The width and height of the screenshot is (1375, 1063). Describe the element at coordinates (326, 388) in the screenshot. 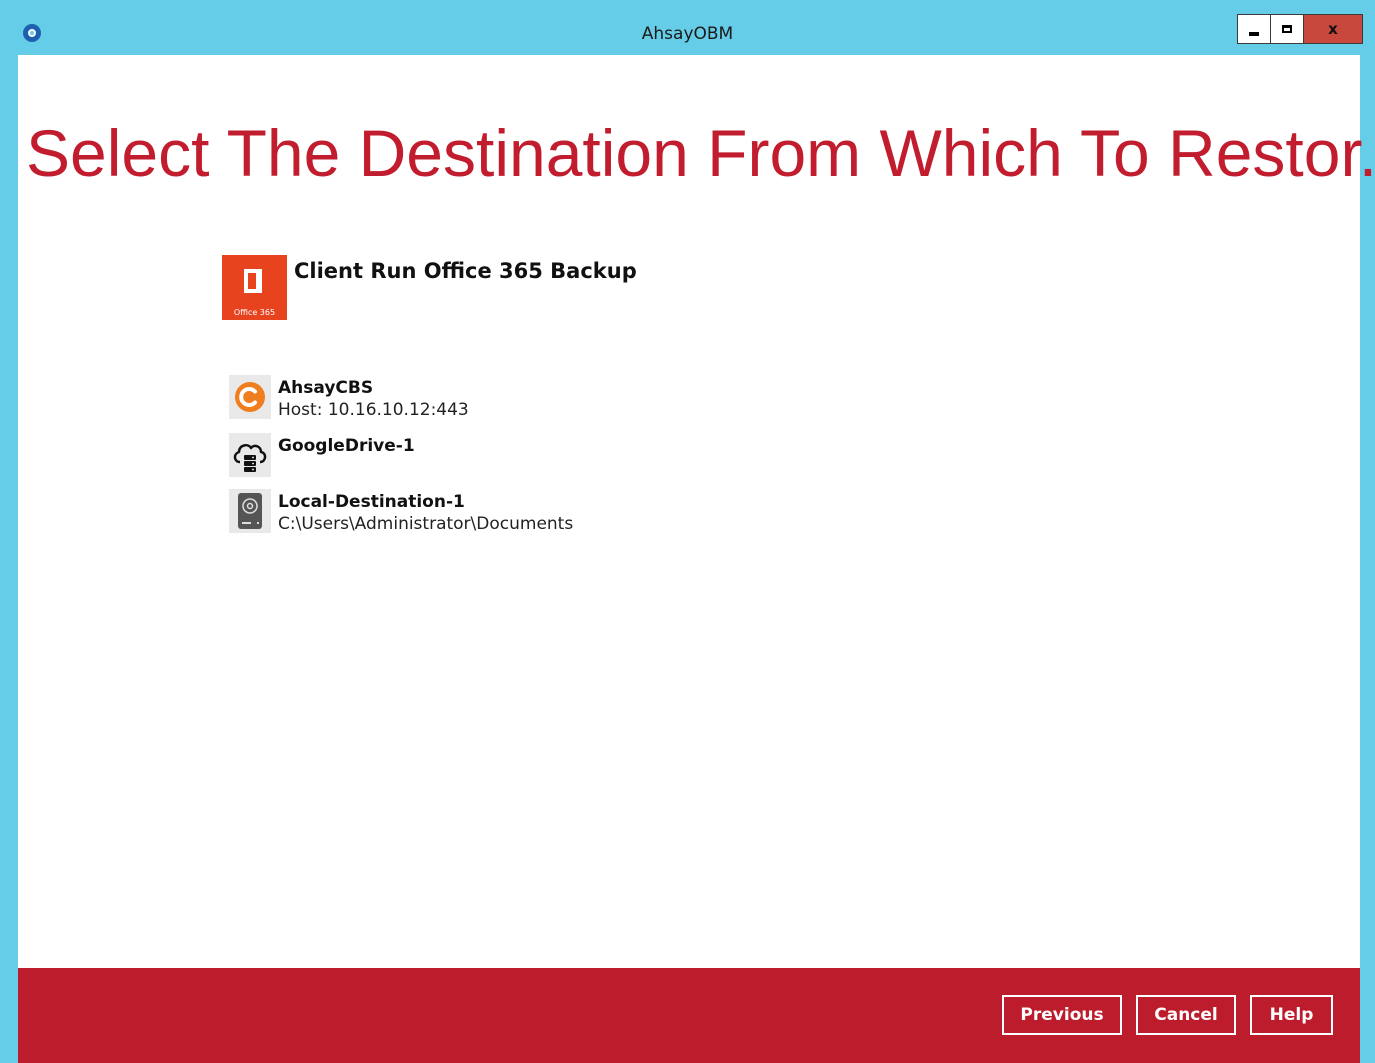

I see `destination-name: AhsayCBS` at that location.